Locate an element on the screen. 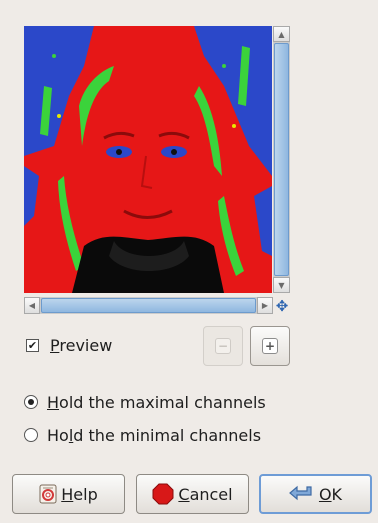  preview-label: Preview is located at coordinates (81, 345).